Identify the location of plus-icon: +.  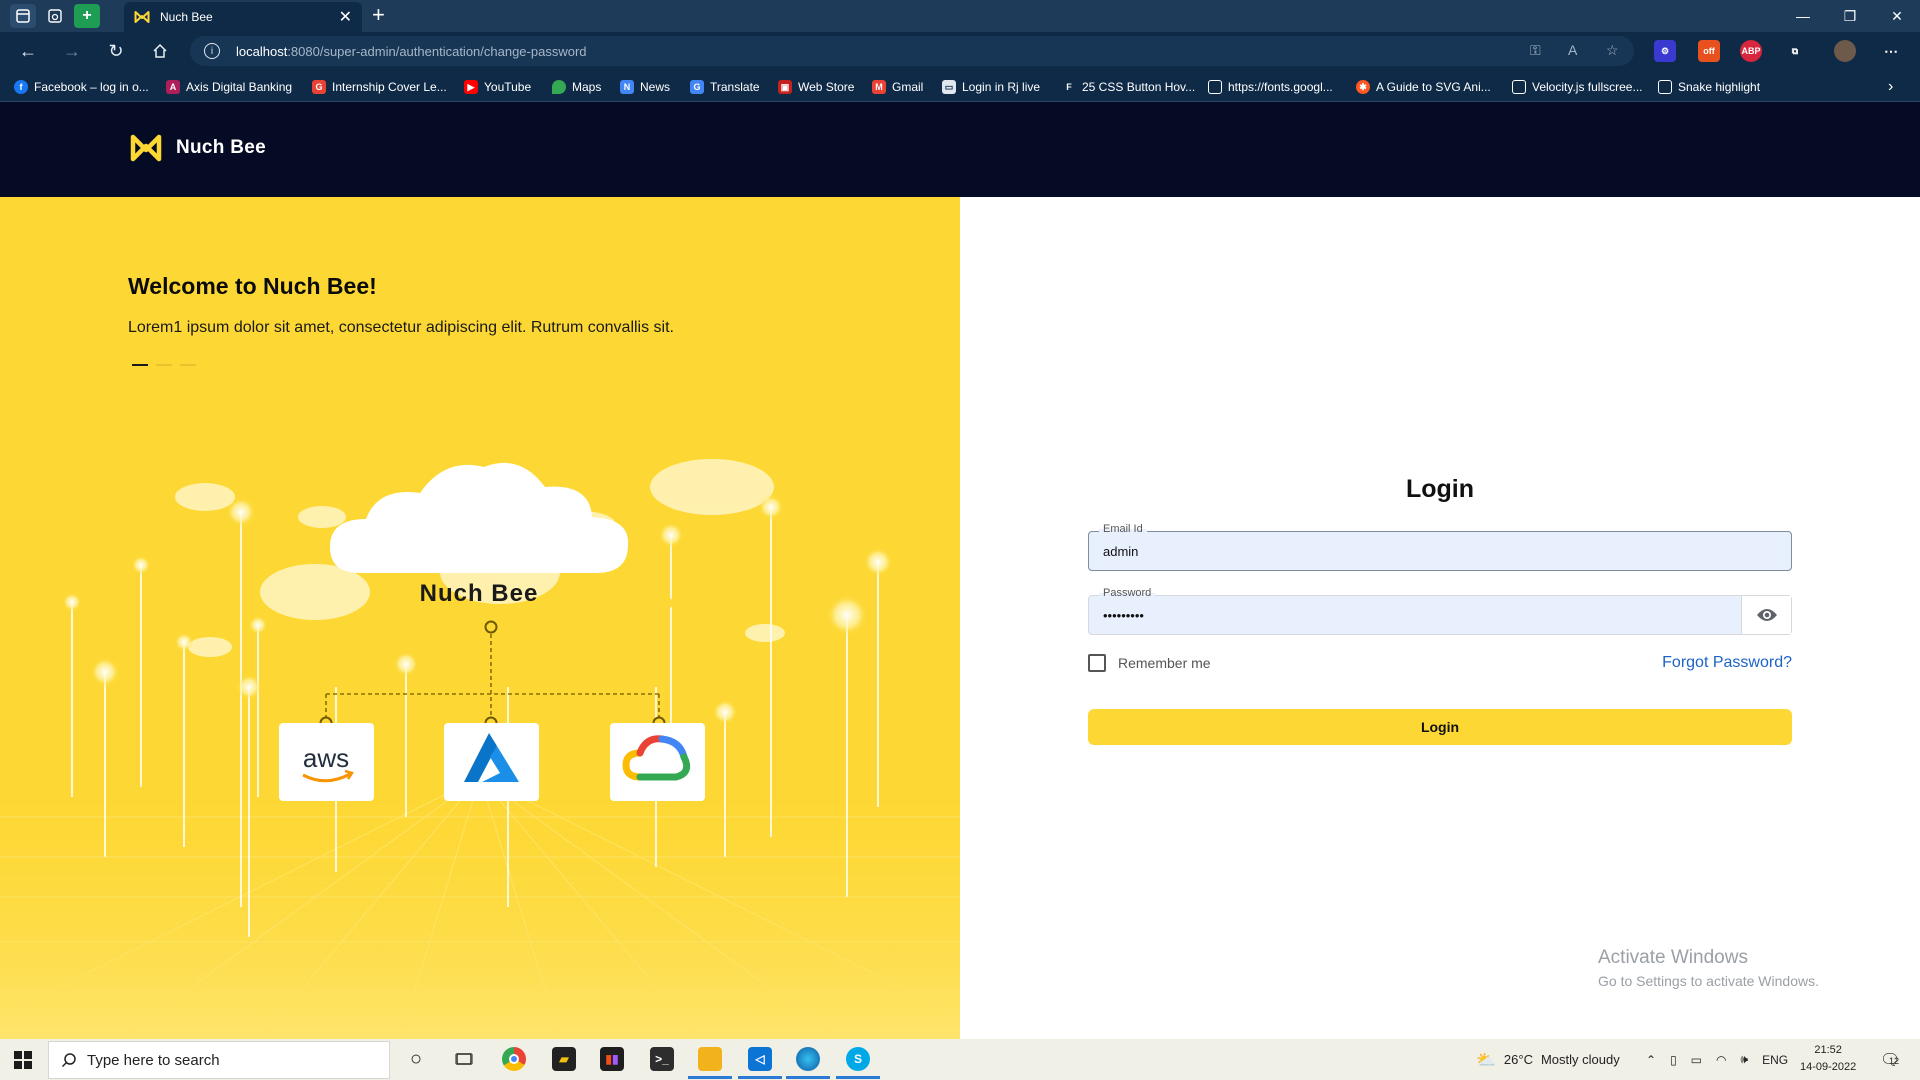
(87, 15).